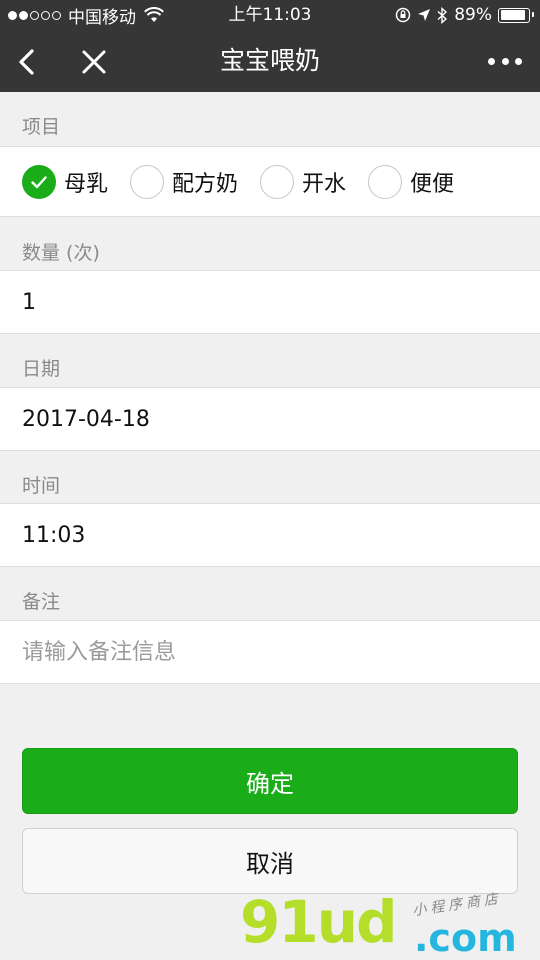 The width and height of the screenshot is (540, 960). I want to click on date-value: 2017-04-18, so click(86, 419).